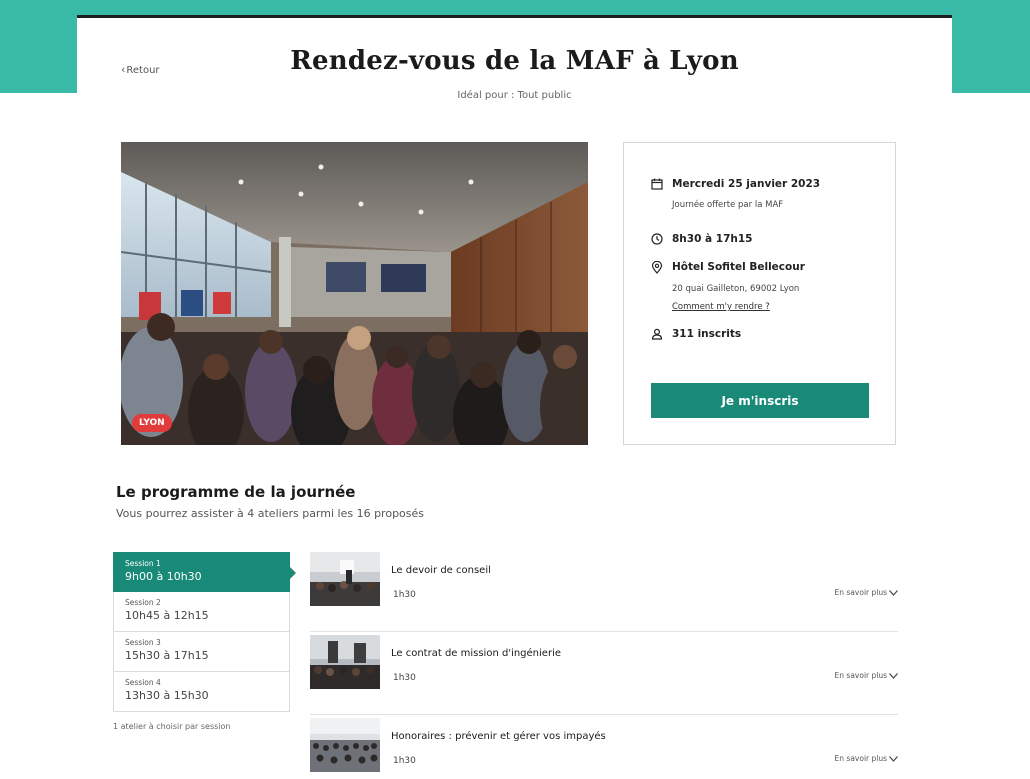 This screenshot has height=779, width=1030. Describe the element at coordinates (604, 592) in the screenshot. I see `workshop-item: Le devoir de conseil 1h30 En savoir plus` at that location.